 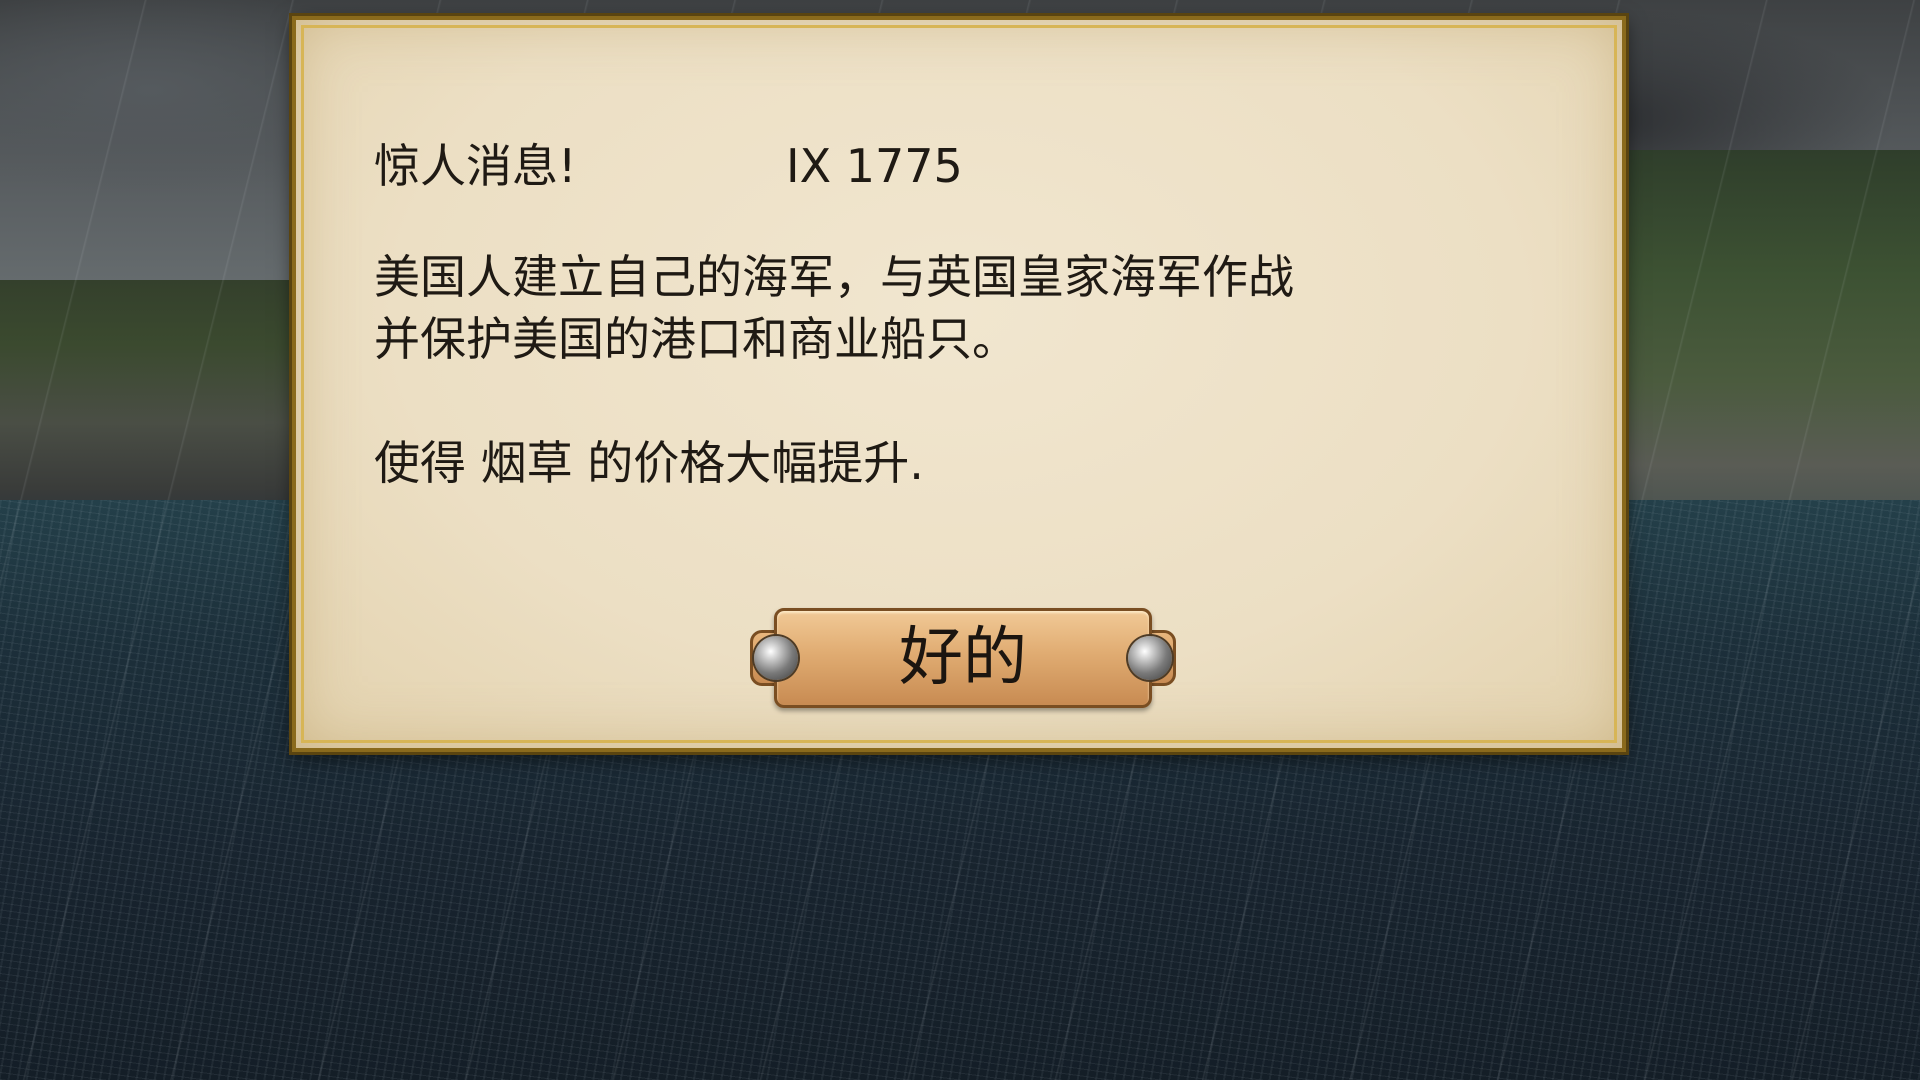 I want to click on news-header: 惊人消息! IX 1775, so click(x=964, y=165).